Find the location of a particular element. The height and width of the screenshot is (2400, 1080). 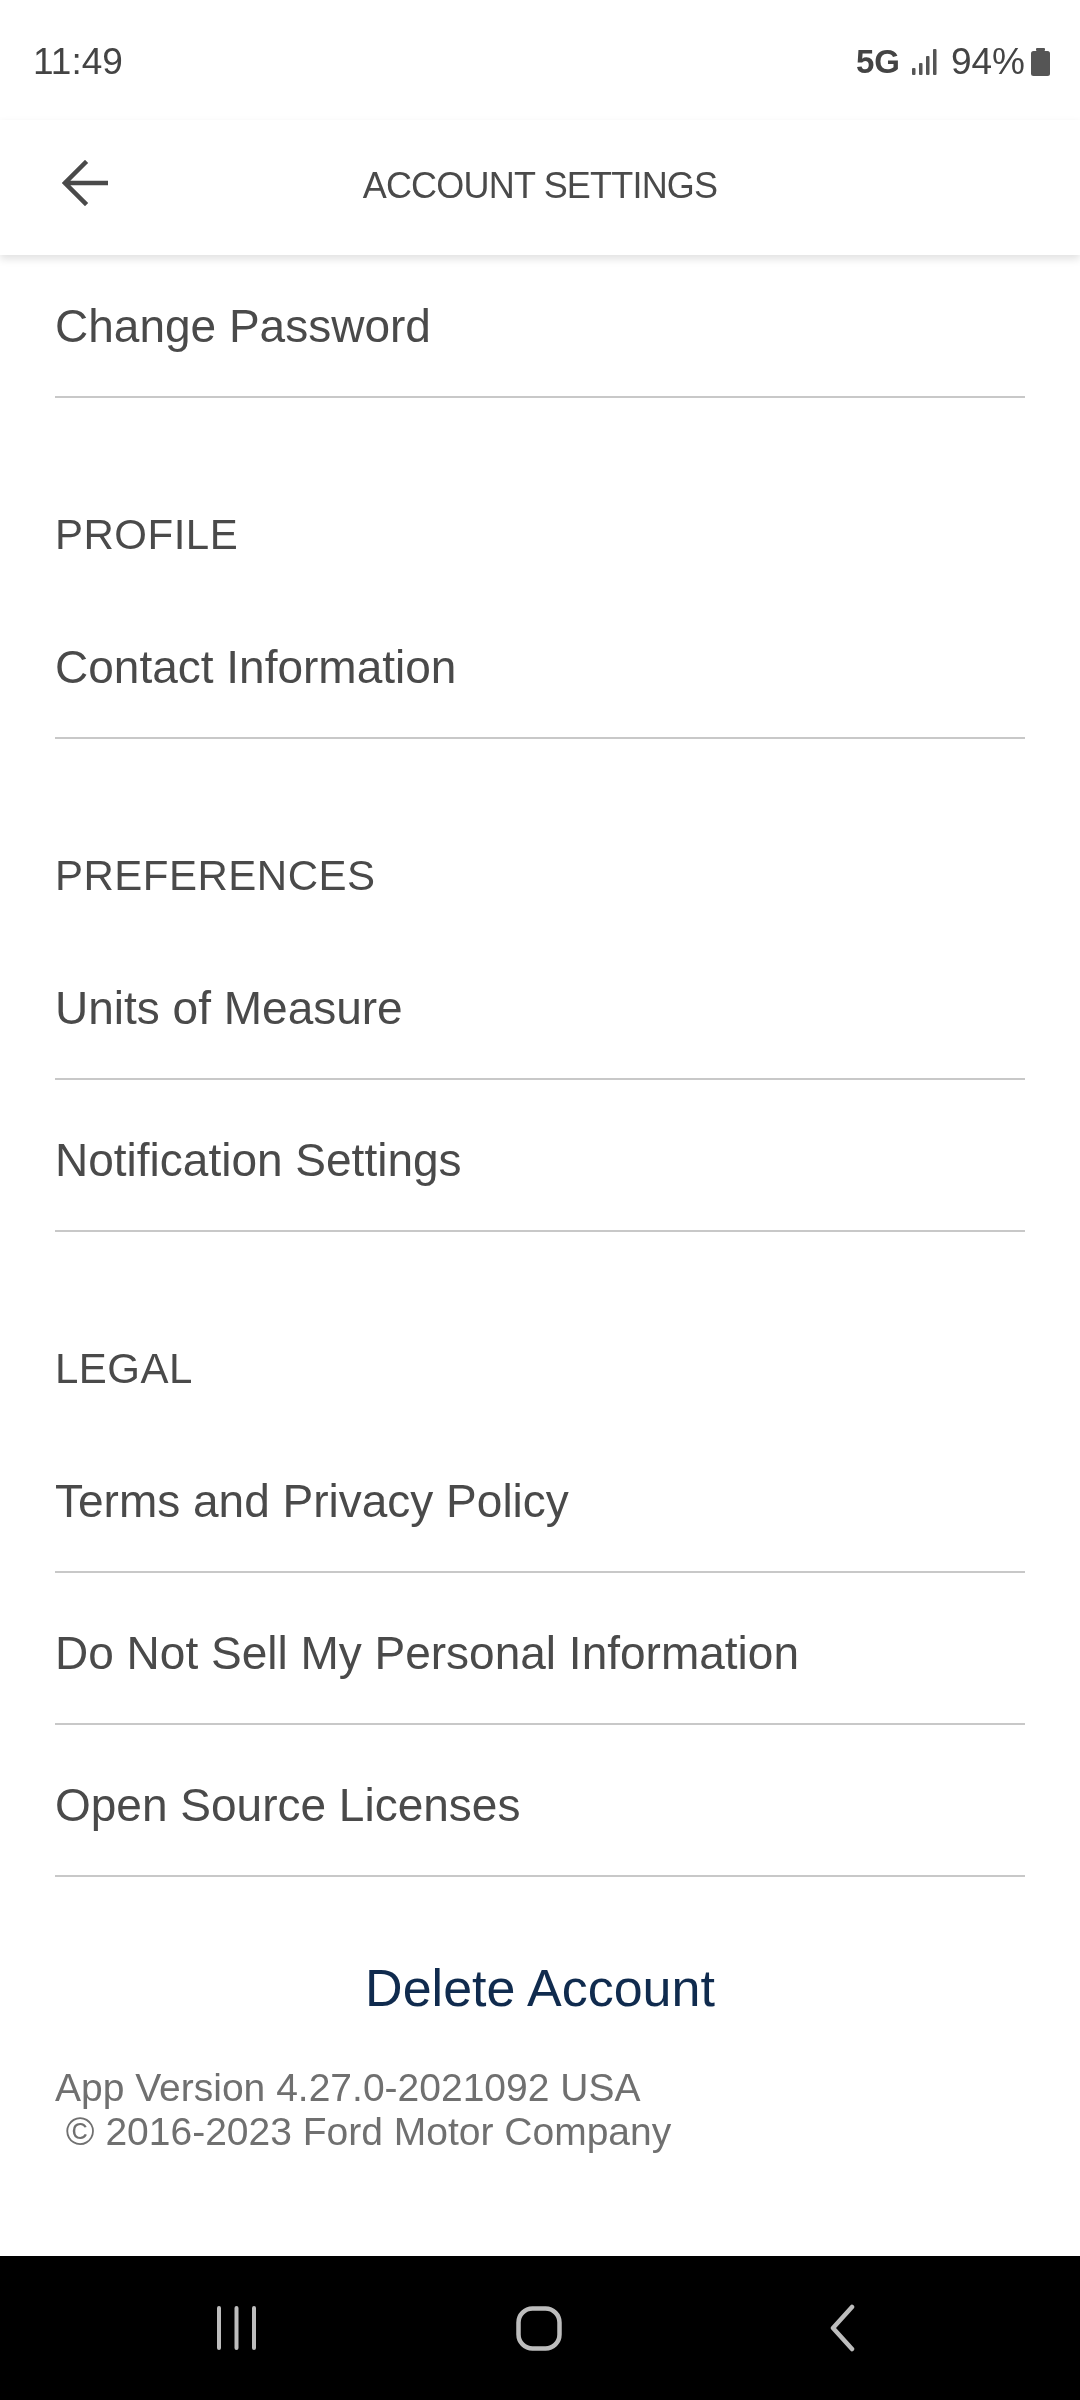

network-label: 5G is located at coordinates (877, 62).